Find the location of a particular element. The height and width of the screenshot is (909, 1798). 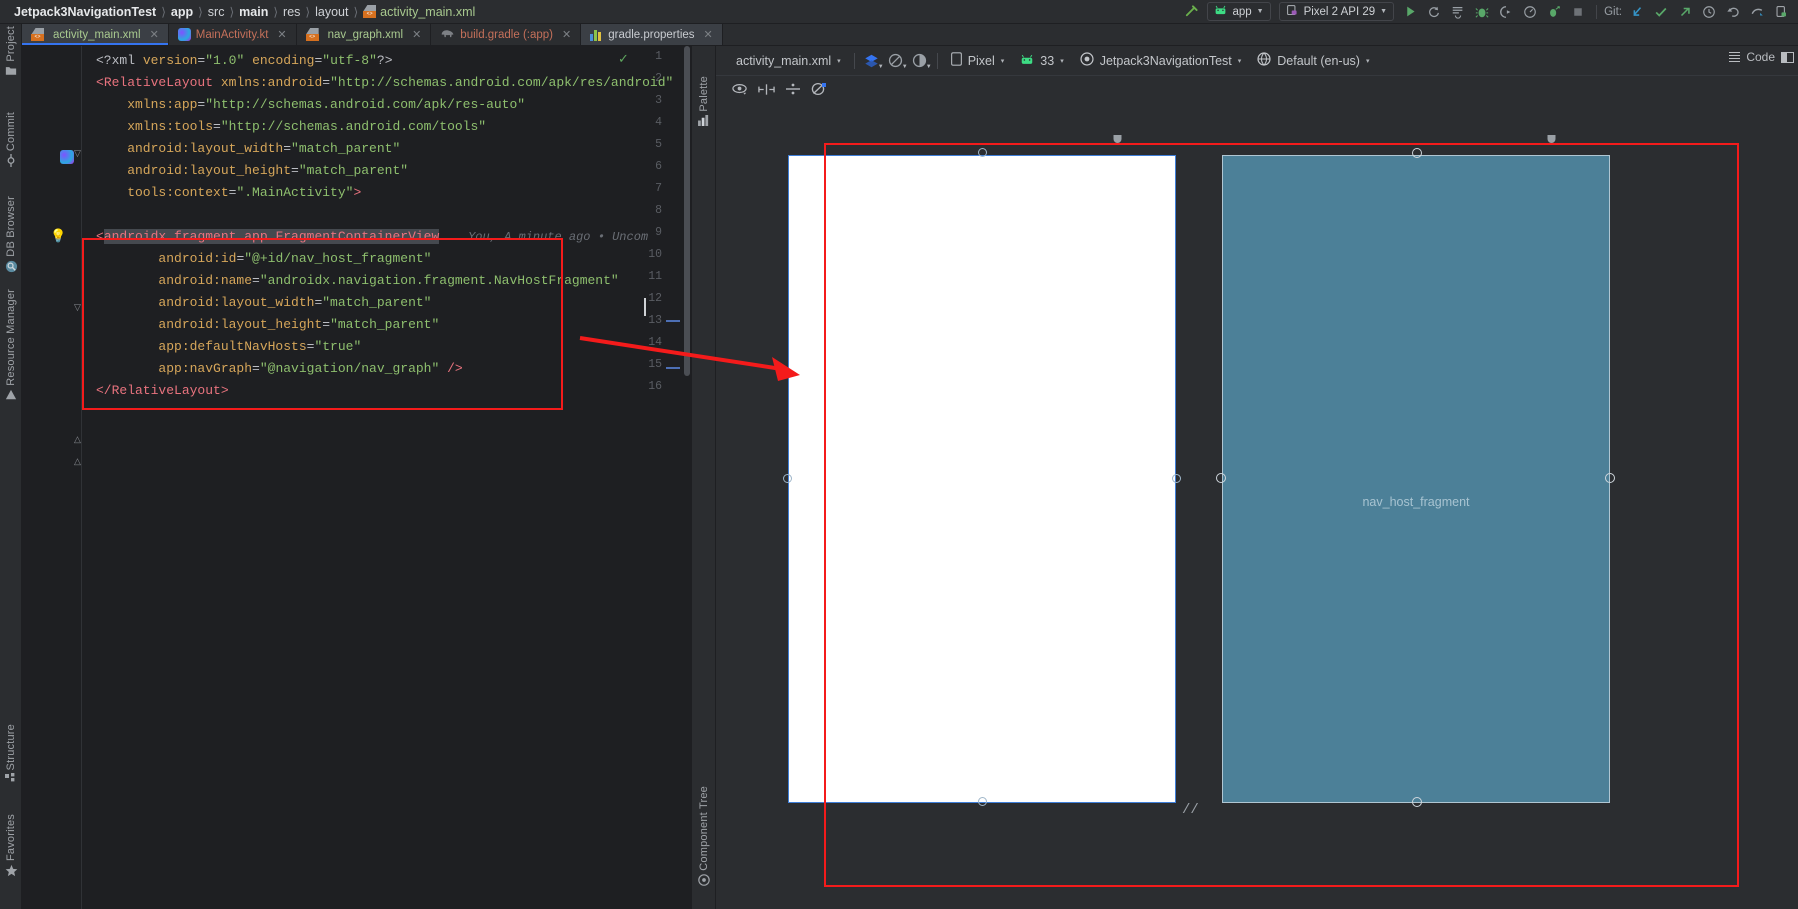

sidebar-item-palette: Palette is located at coordinates (704, 104).